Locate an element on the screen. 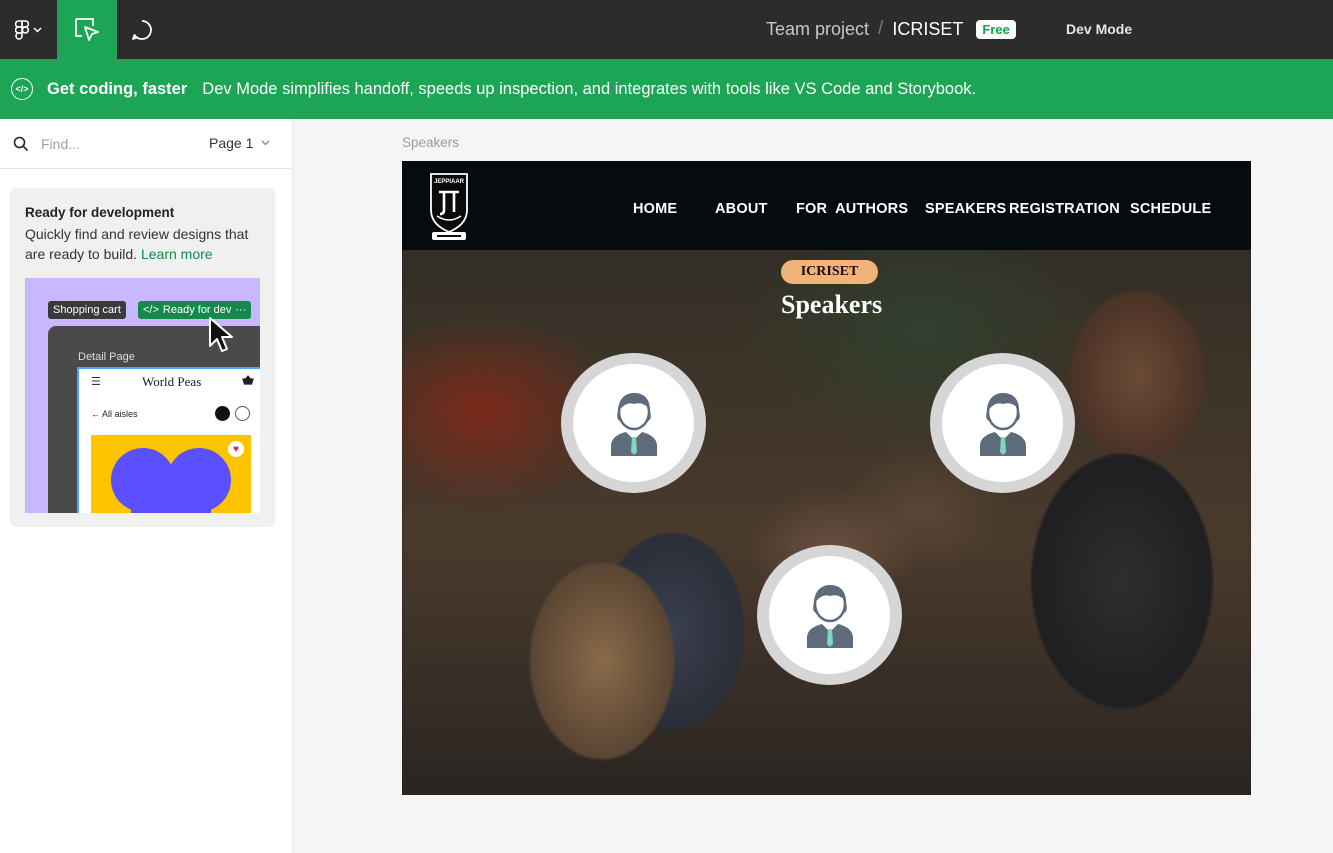 This screenshot has width=1333, height=853. figma-logo-icon is located at coordinates (22, 29).